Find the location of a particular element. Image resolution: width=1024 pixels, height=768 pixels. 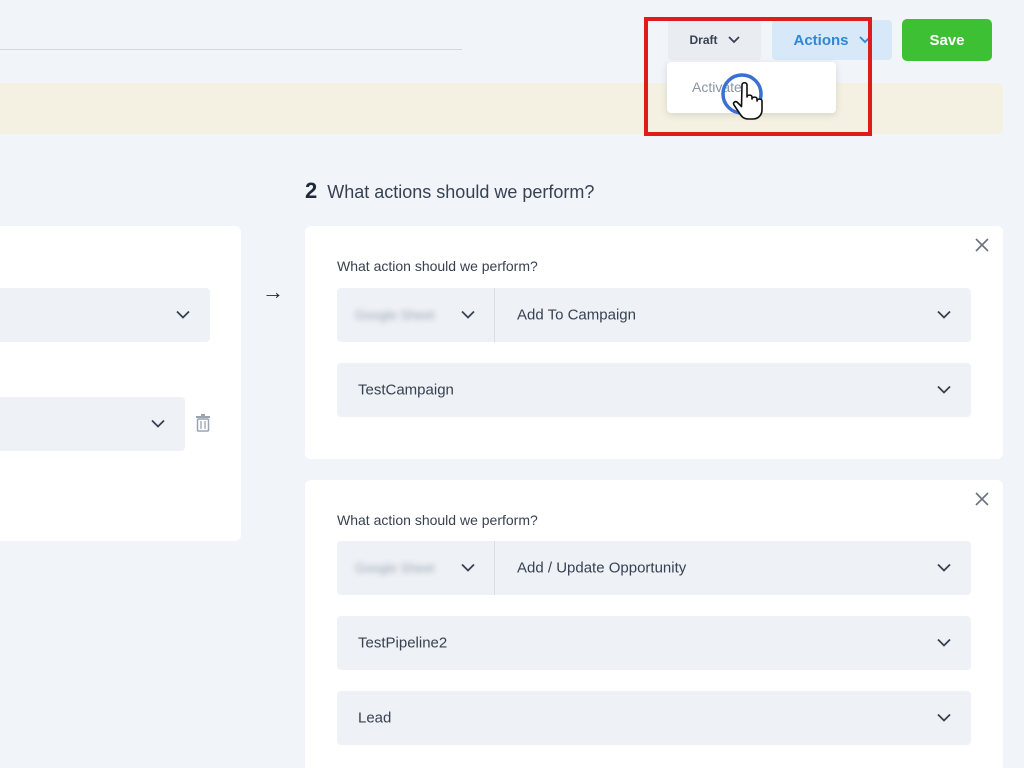

pipeline-select: TestPipeline2 is located at coordinates (654, 643).